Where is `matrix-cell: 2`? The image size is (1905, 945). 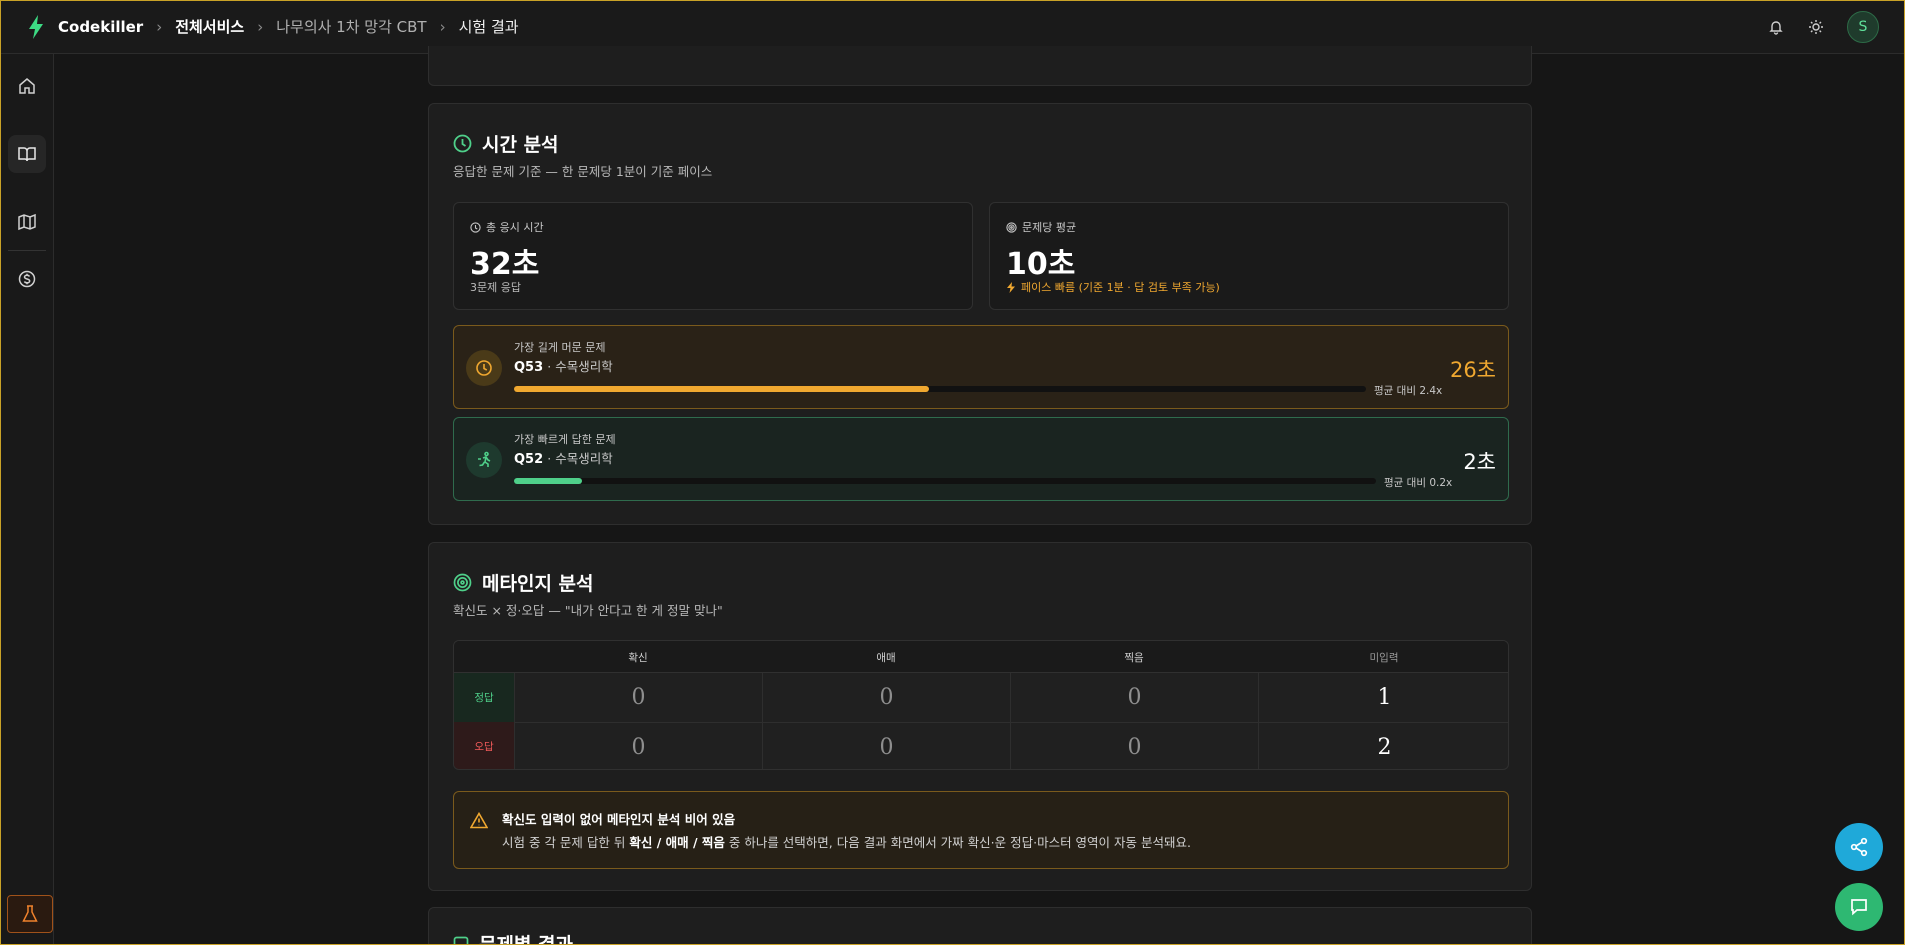 matrix-cell: 2 is located at coordinates (1383, 746).